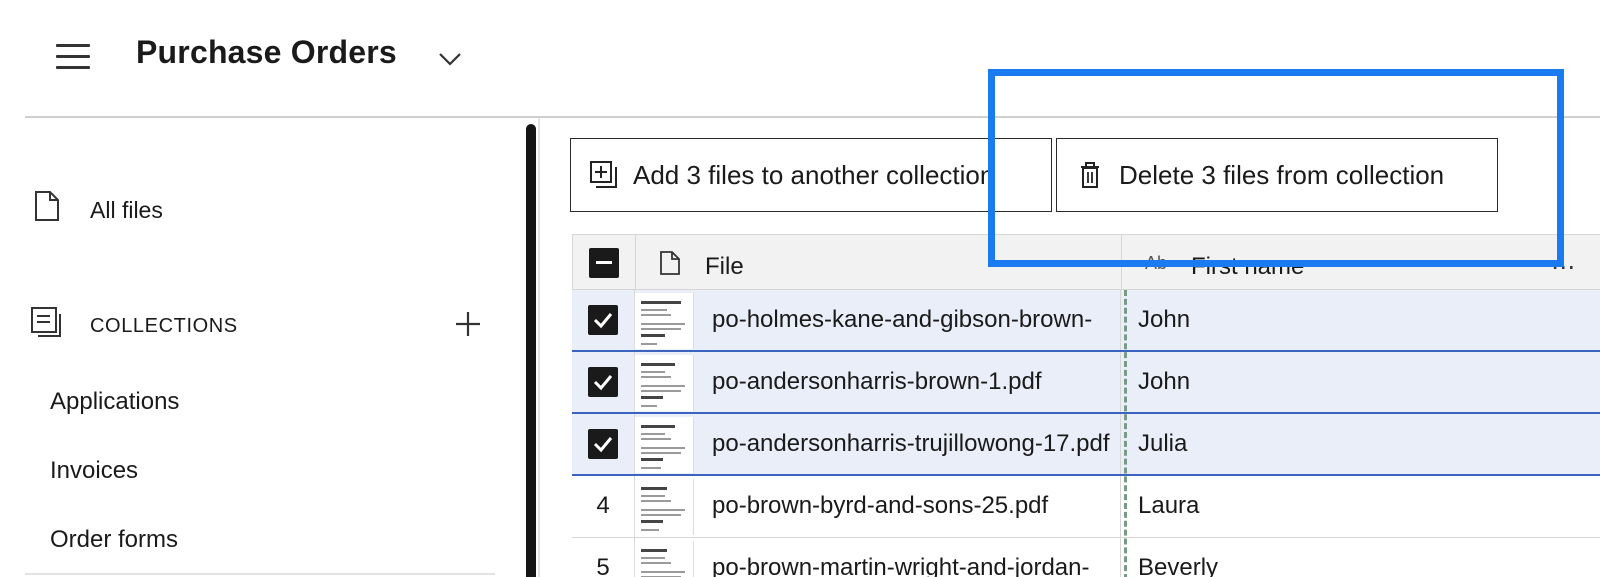 Image resolution: width=1600 pixels, height=577 pixels. Describe the element at coordinates (603, 565) in the screenshot. I see `row-number: 5` at that location.